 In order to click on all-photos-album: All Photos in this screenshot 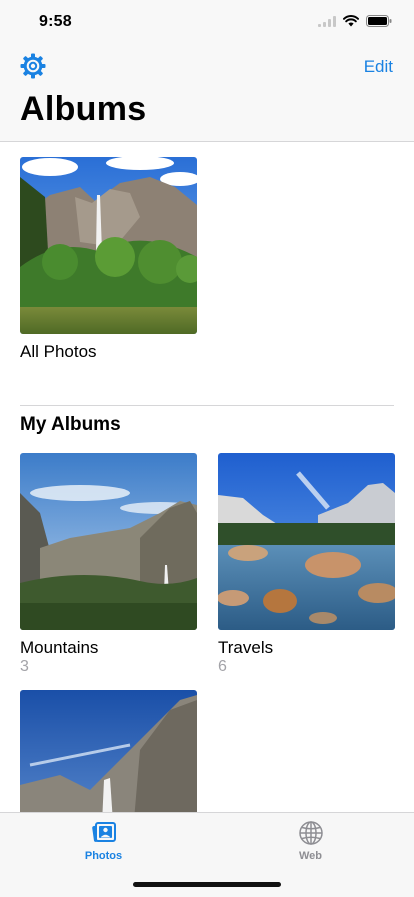, I will do `click(108, 259)`.